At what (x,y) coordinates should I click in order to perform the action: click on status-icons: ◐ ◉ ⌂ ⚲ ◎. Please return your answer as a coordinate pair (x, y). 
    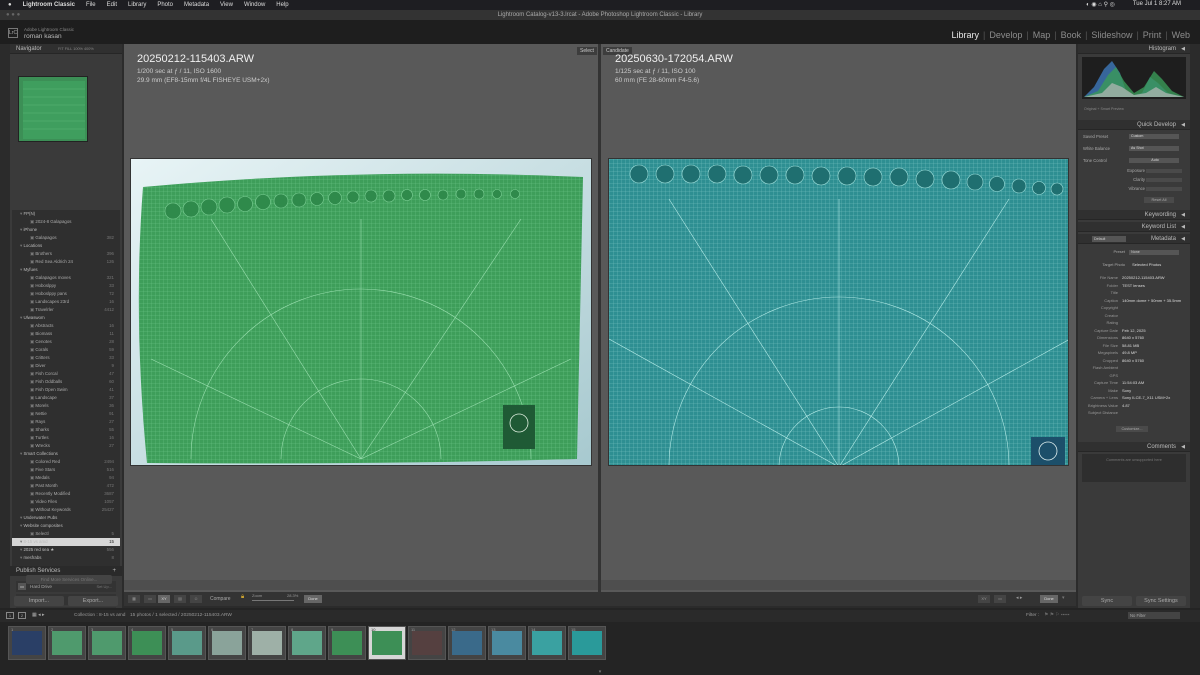
    Looking at the image, I should click on (1100, 4).